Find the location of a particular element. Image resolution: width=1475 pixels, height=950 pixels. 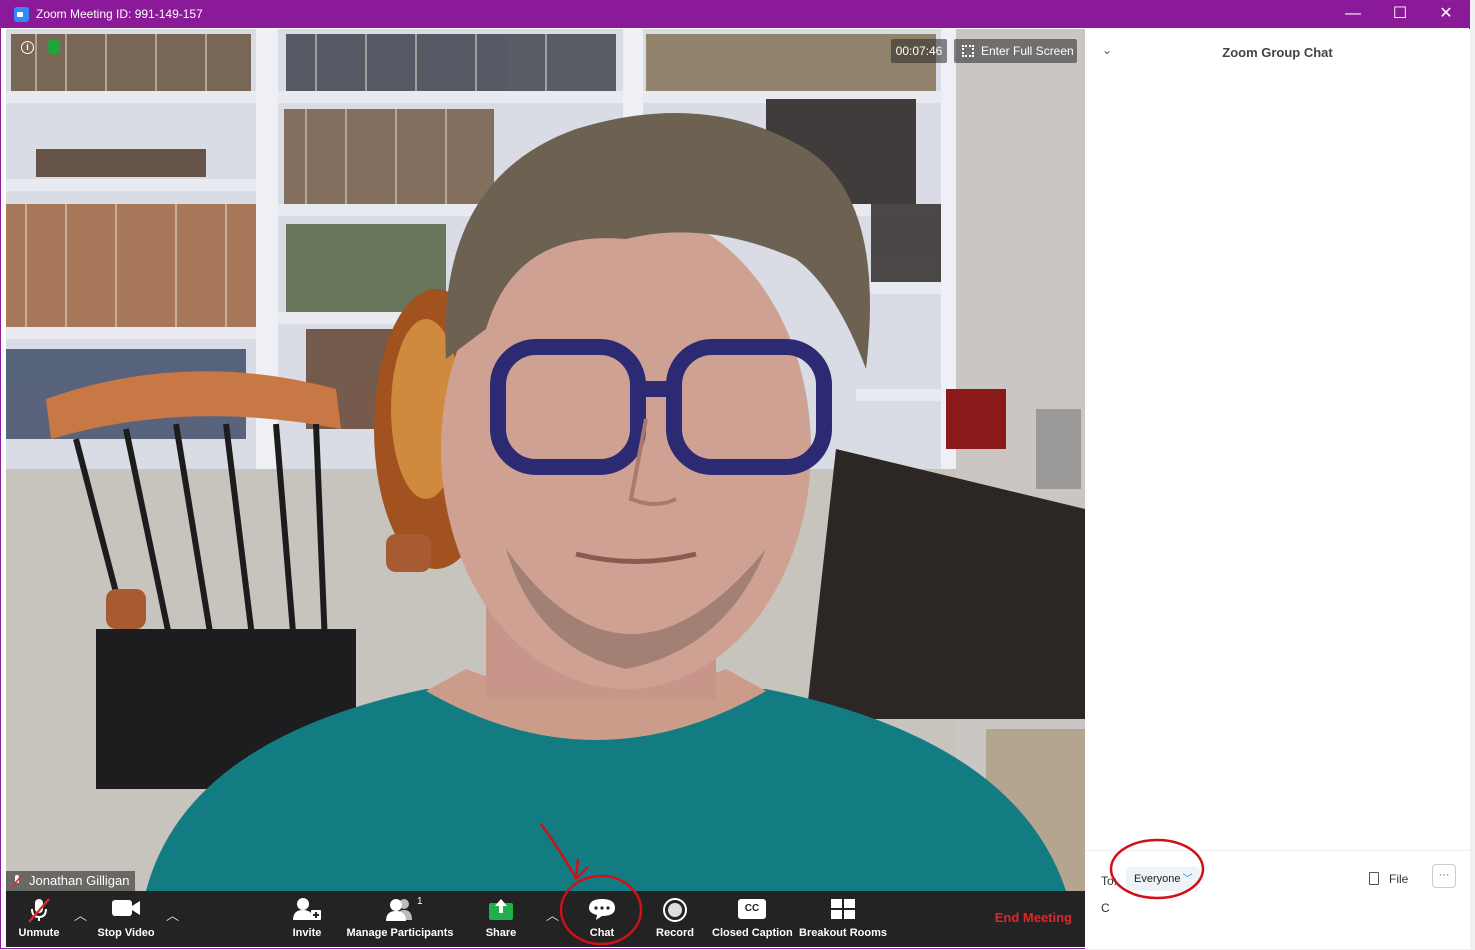

participants-icon is located at coordinates (399, 910).